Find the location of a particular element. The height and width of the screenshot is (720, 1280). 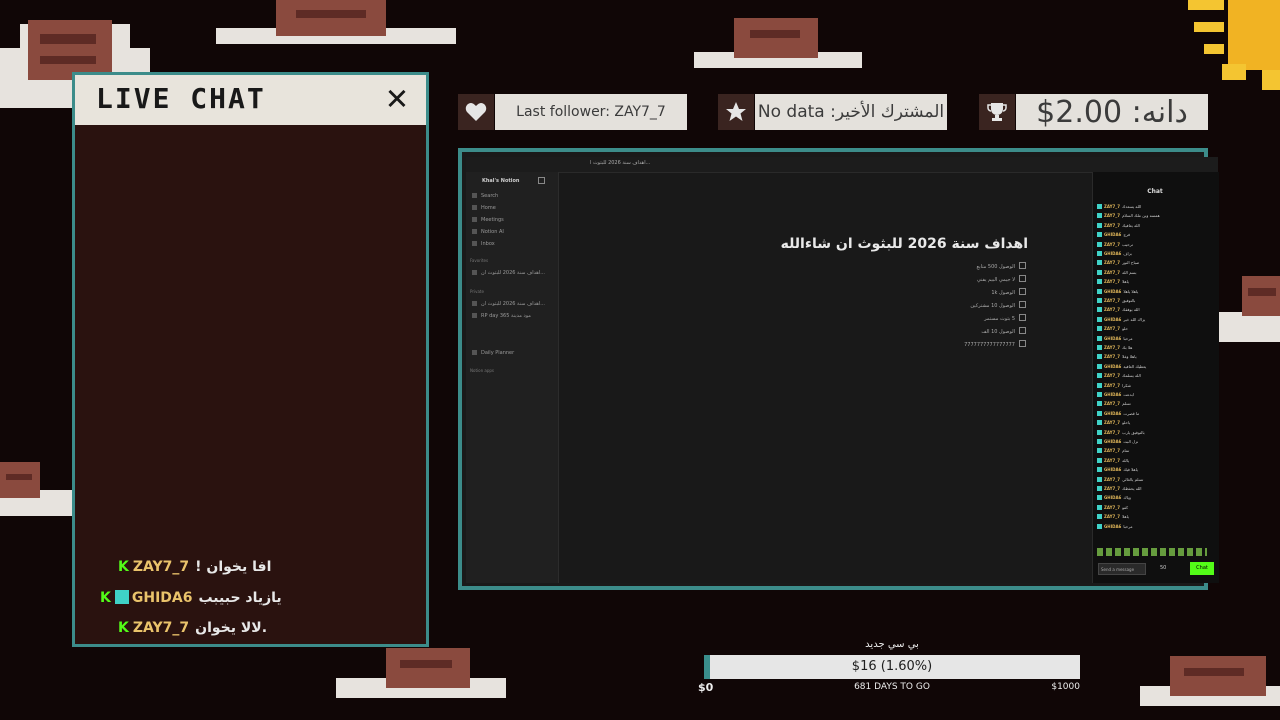

channel-points: 50 is located at coordinates (1163, 568).